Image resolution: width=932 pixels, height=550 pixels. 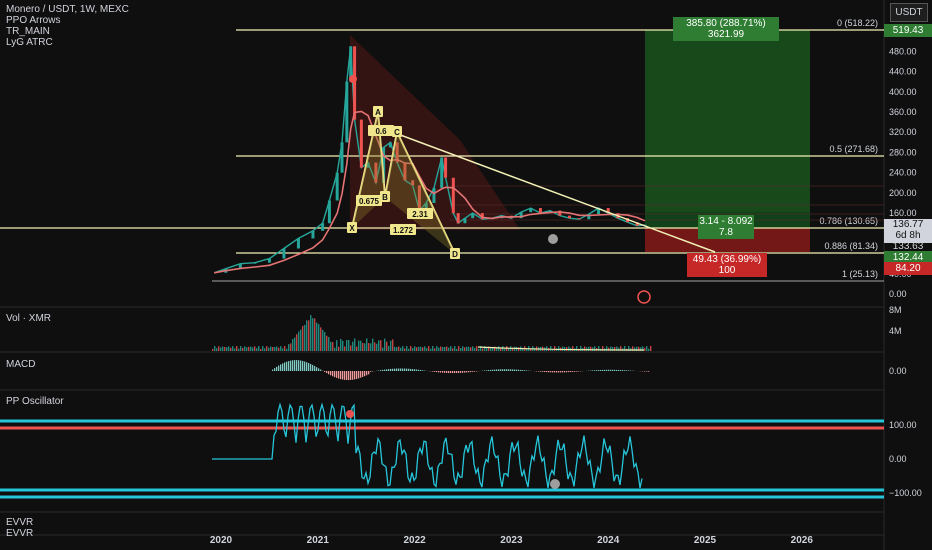 I want to click on time-tick-2020: 2020, so click(x=221, y=540).